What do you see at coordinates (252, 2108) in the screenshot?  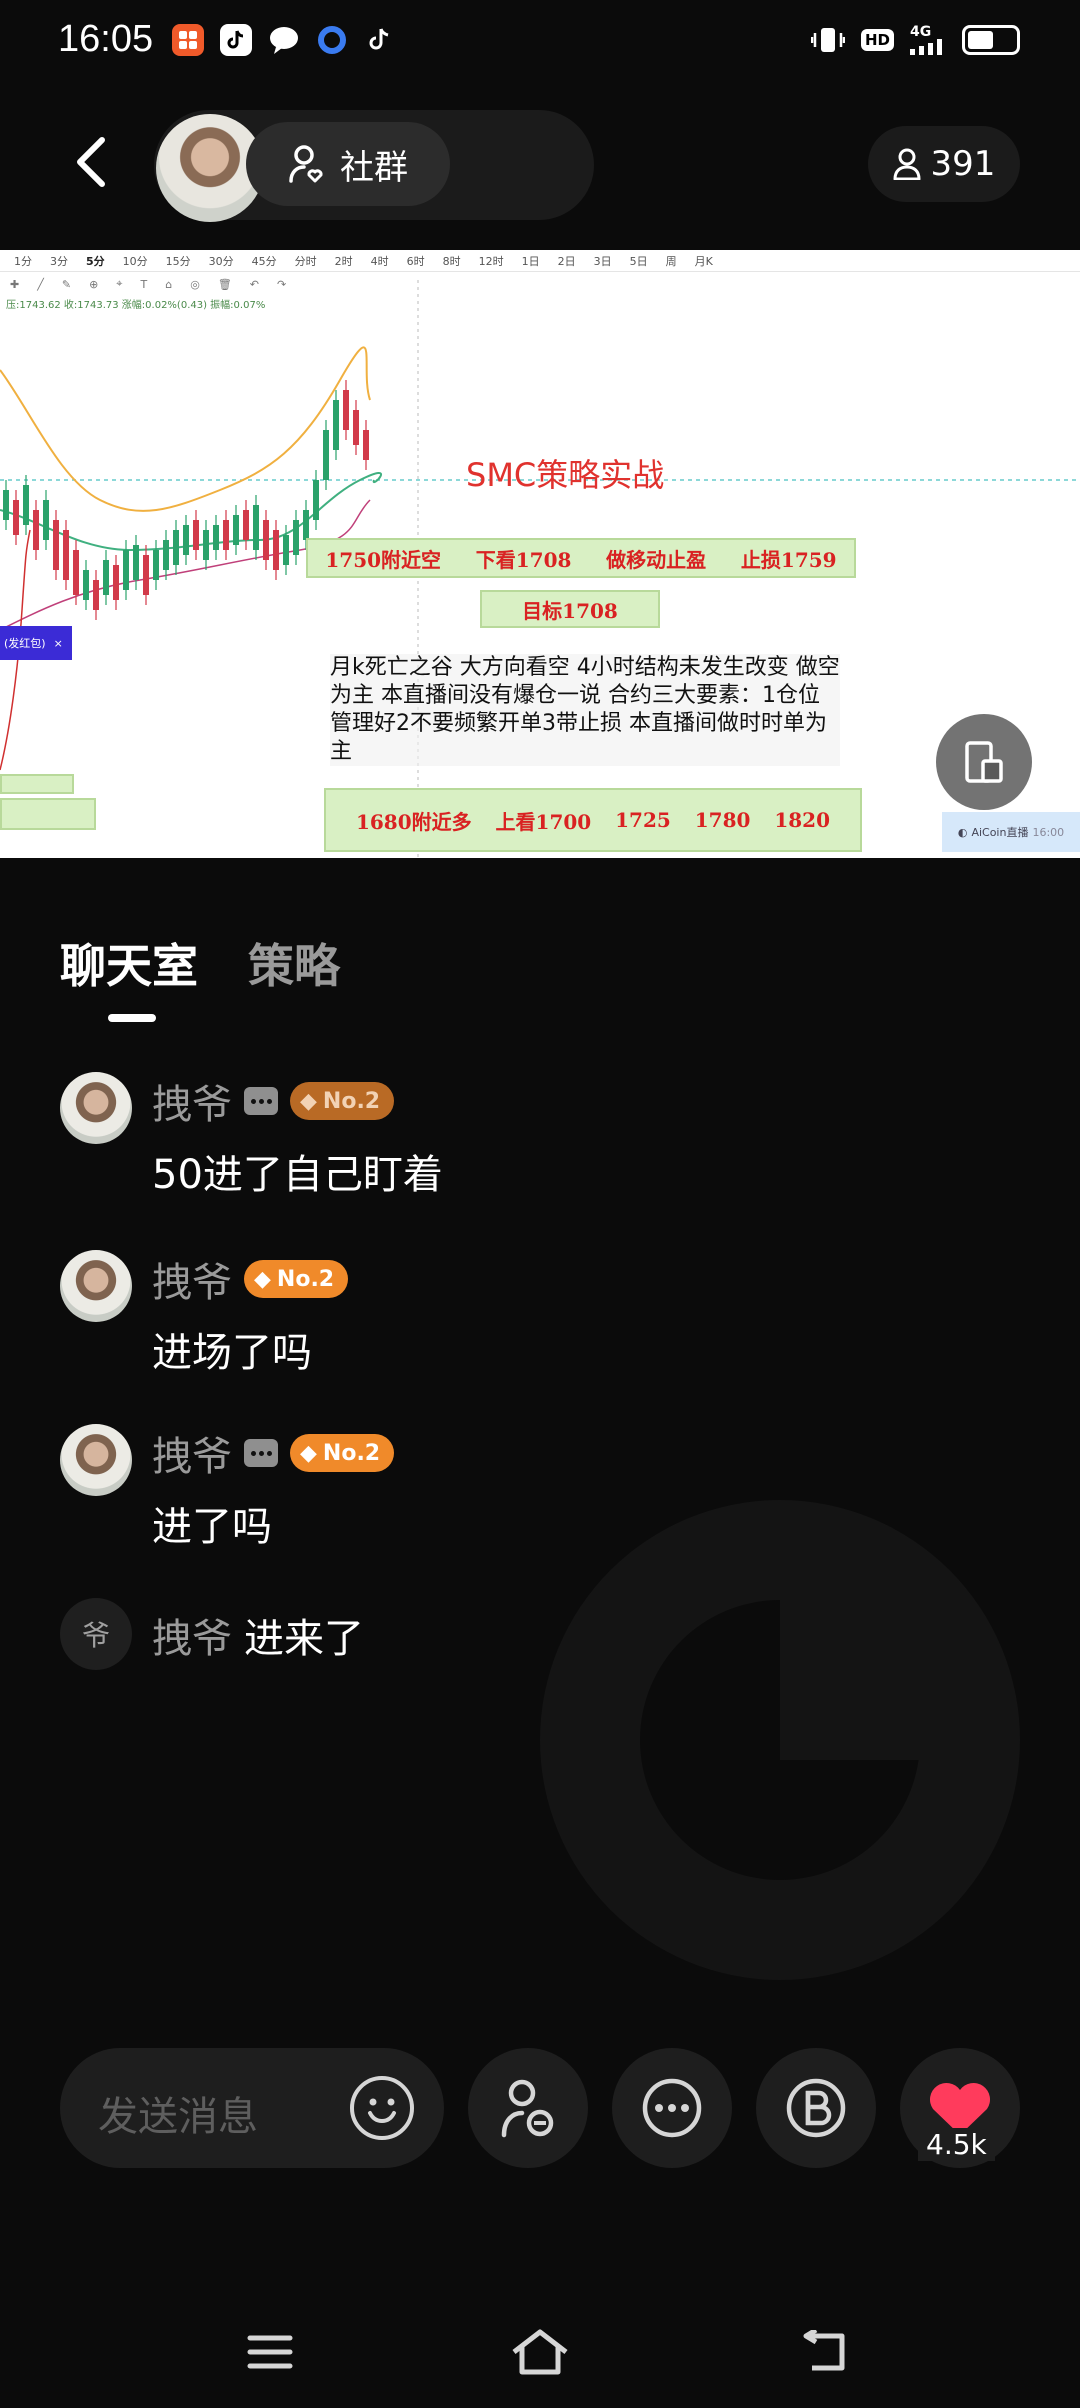 I see `message-input: 发送消息` at bounding box center [252, 2108].